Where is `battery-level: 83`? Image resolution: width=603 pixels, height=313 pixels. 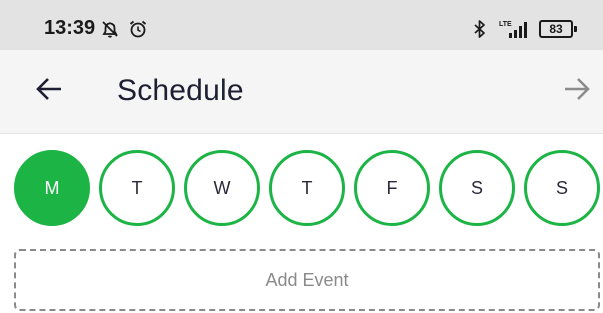 battery-level: 83 is located at coordinates (556, 29).